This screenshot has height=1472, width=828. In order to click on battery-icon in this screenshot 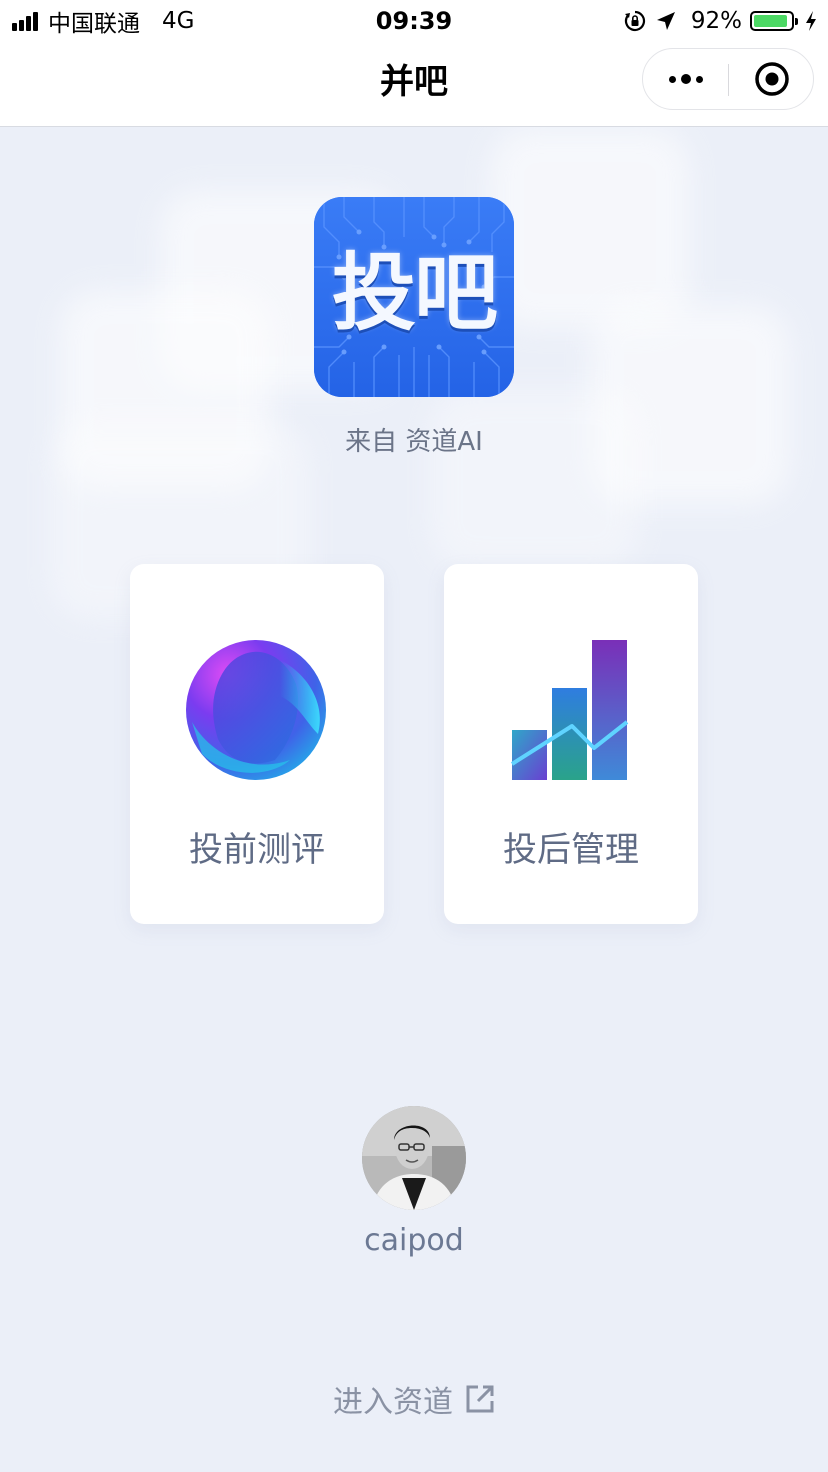, I will do `click(774, 21)`.